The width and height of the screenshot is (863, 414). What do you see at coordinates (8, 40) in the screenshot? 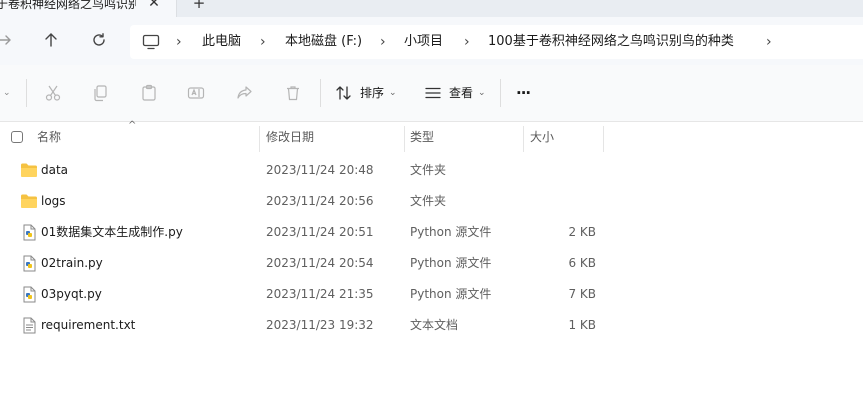
I see `forward-arrow-icon` at bounding box center [8, 40].